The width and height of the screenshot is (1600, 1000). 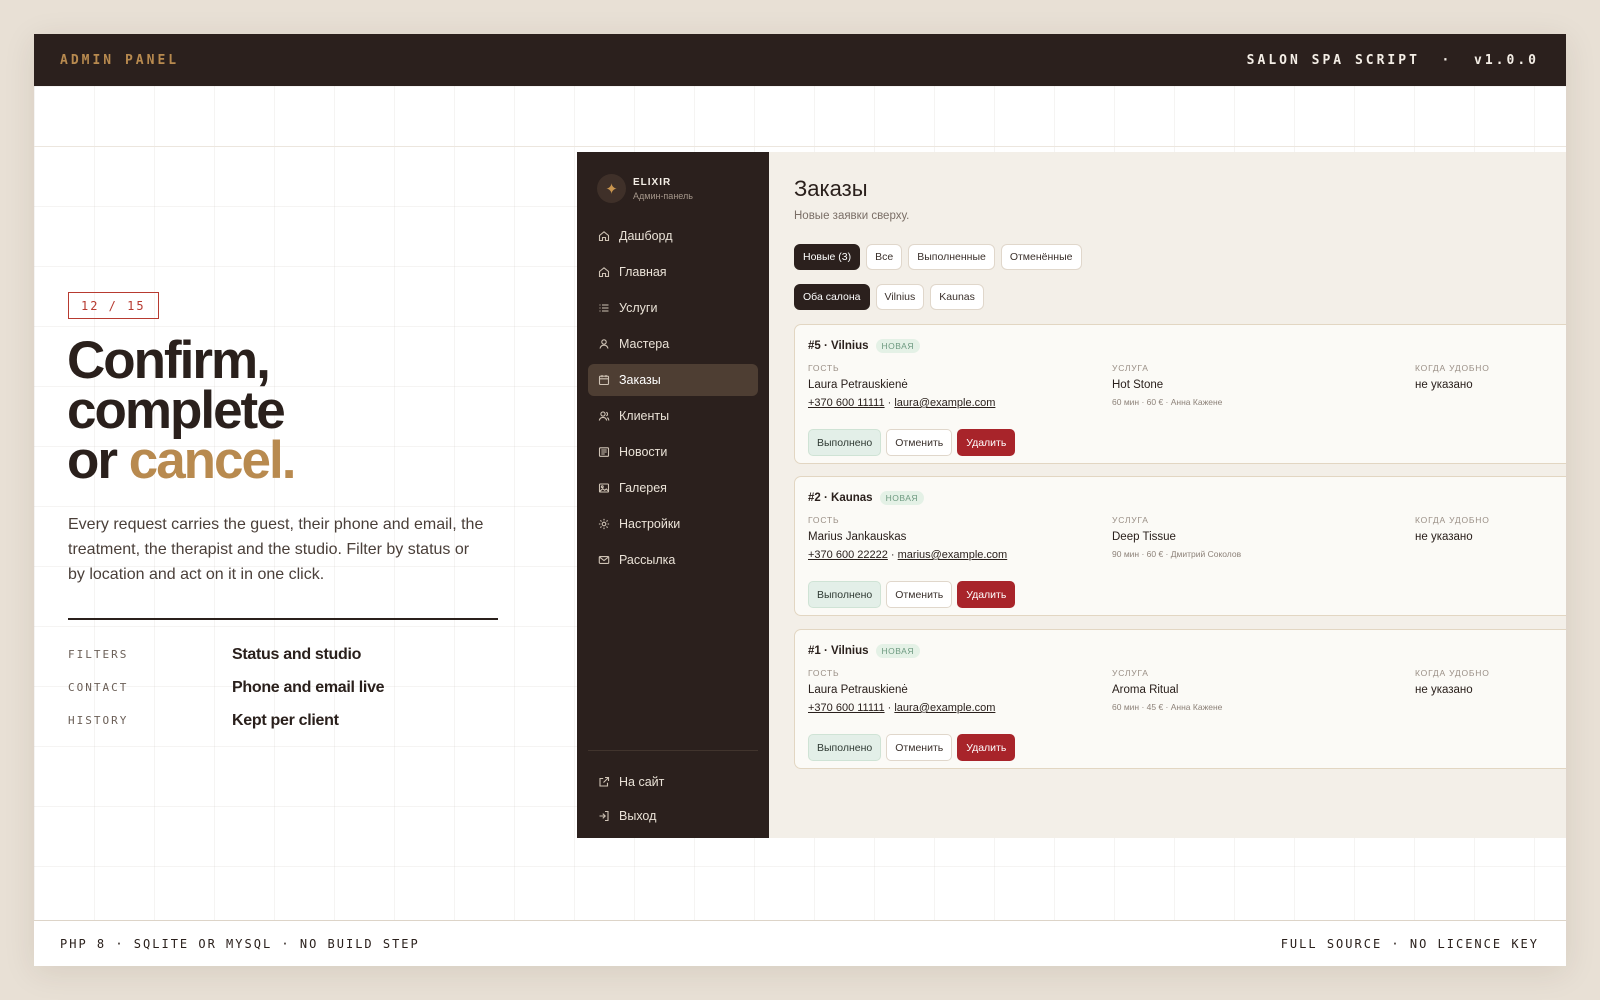 What do you see at coordinates (120, 60) in the screenshot?
I see `top-bar-label: ADMIN PANEL` at bounding box center [120, 60].